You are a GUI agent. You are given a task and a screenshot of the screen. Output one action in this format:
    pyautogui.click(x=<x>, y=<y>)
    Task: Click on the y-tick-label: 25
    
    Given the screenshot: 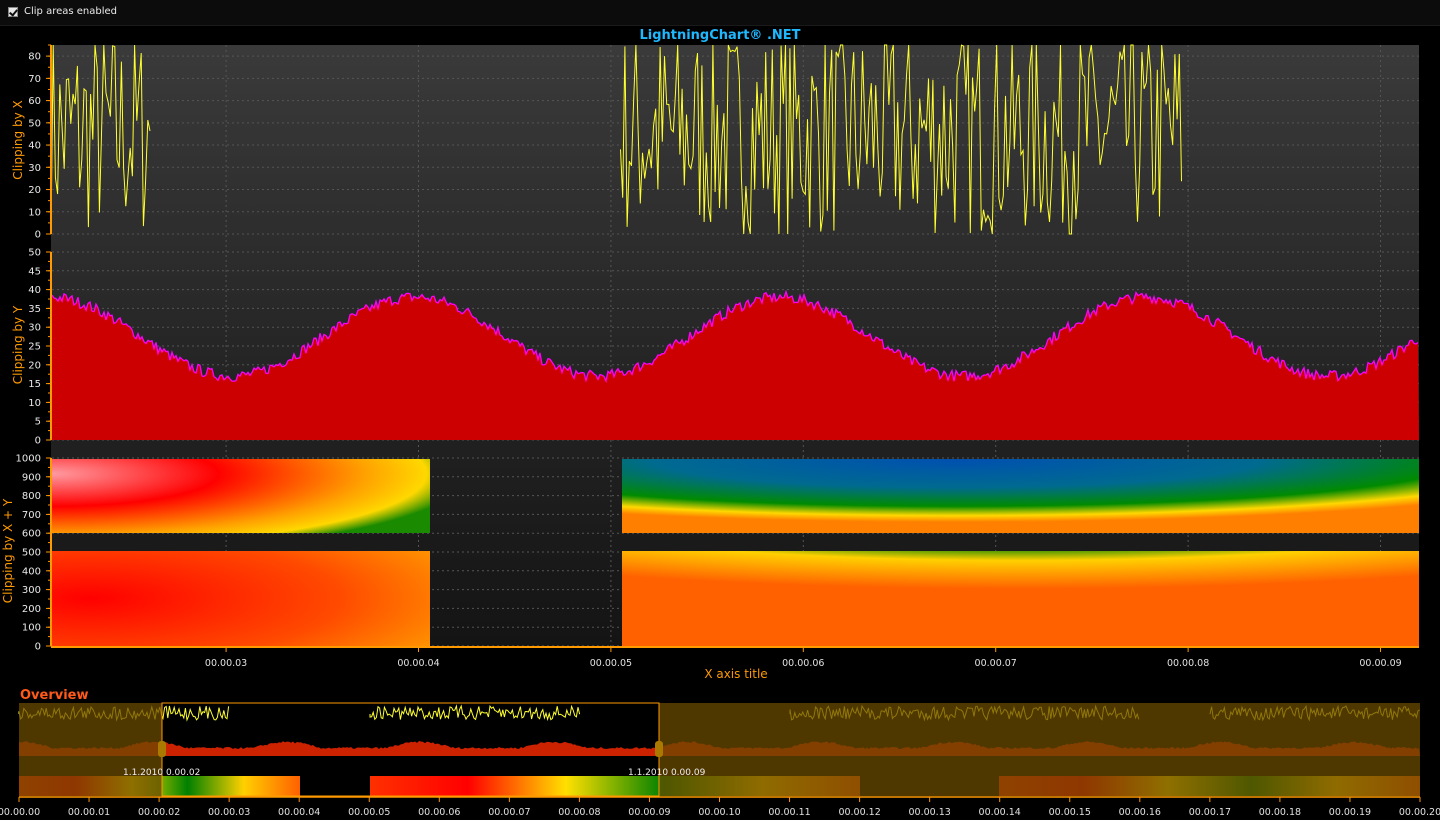 What is the action you would take?
    pyautogui.click(x=34, y=347)
    